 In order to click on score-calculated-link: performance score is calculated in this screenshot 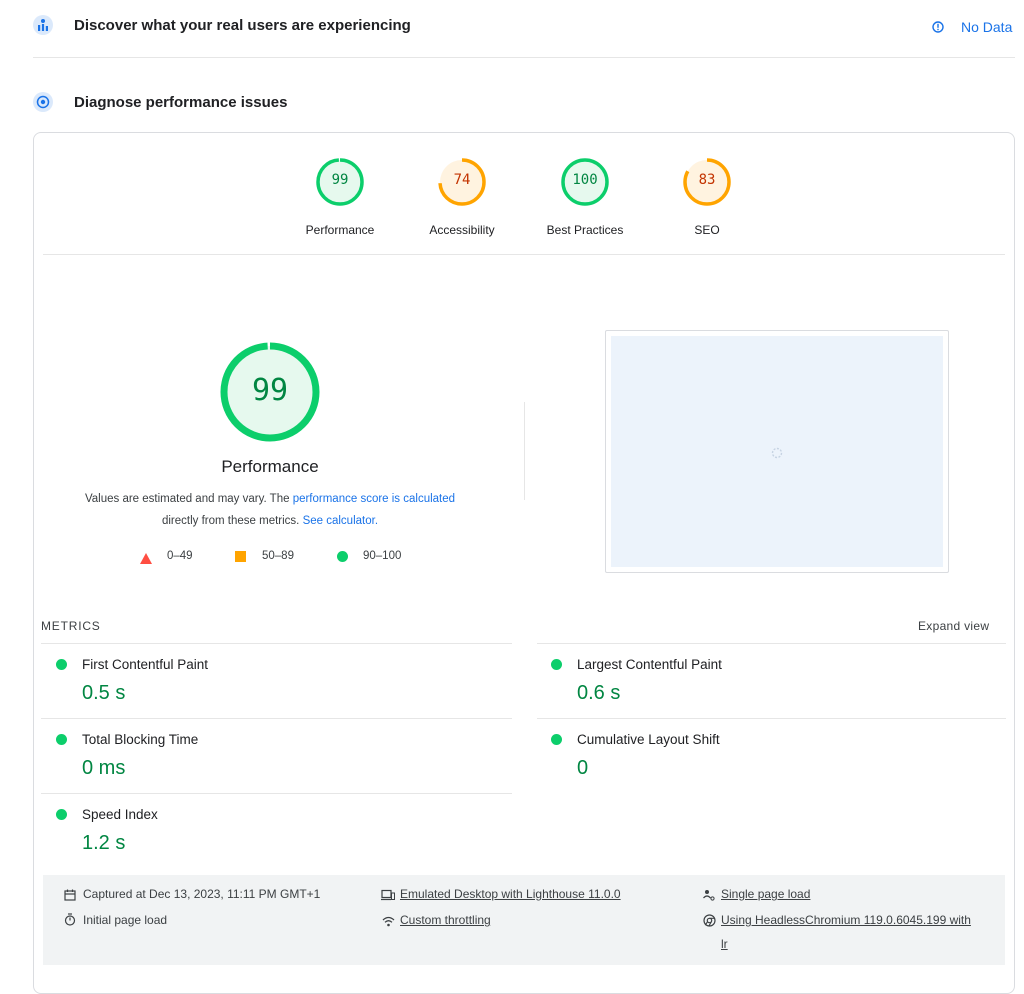, I will do `click(374, 499)`.